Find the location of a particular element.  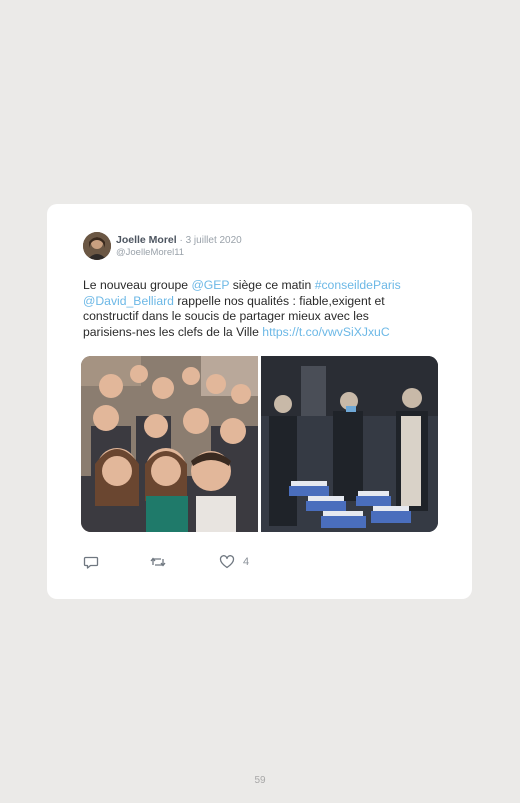

text-segment: siège ce matin is located at coordinates (272, 285).